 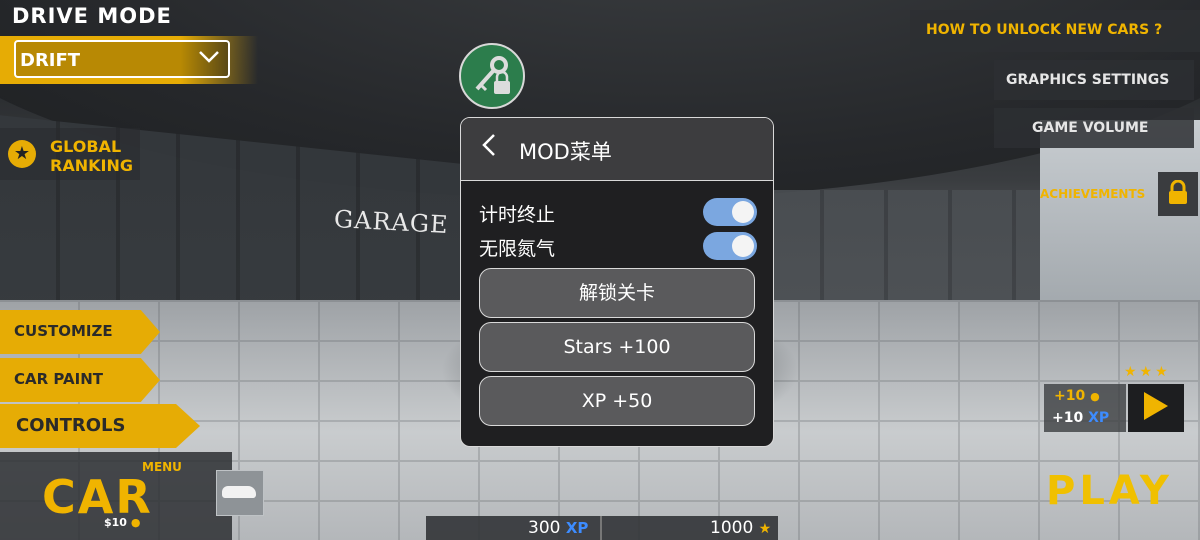 I want to click on star-icon: ★, so click(x=765, y=529).